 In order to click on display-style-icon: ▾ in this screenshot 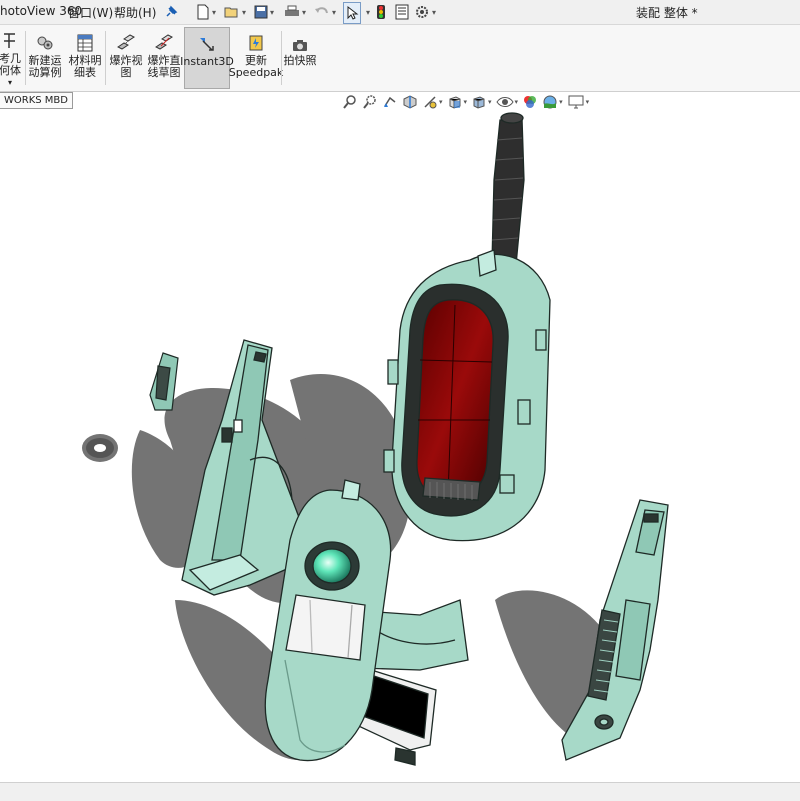, I will do `click(481, 102)`.